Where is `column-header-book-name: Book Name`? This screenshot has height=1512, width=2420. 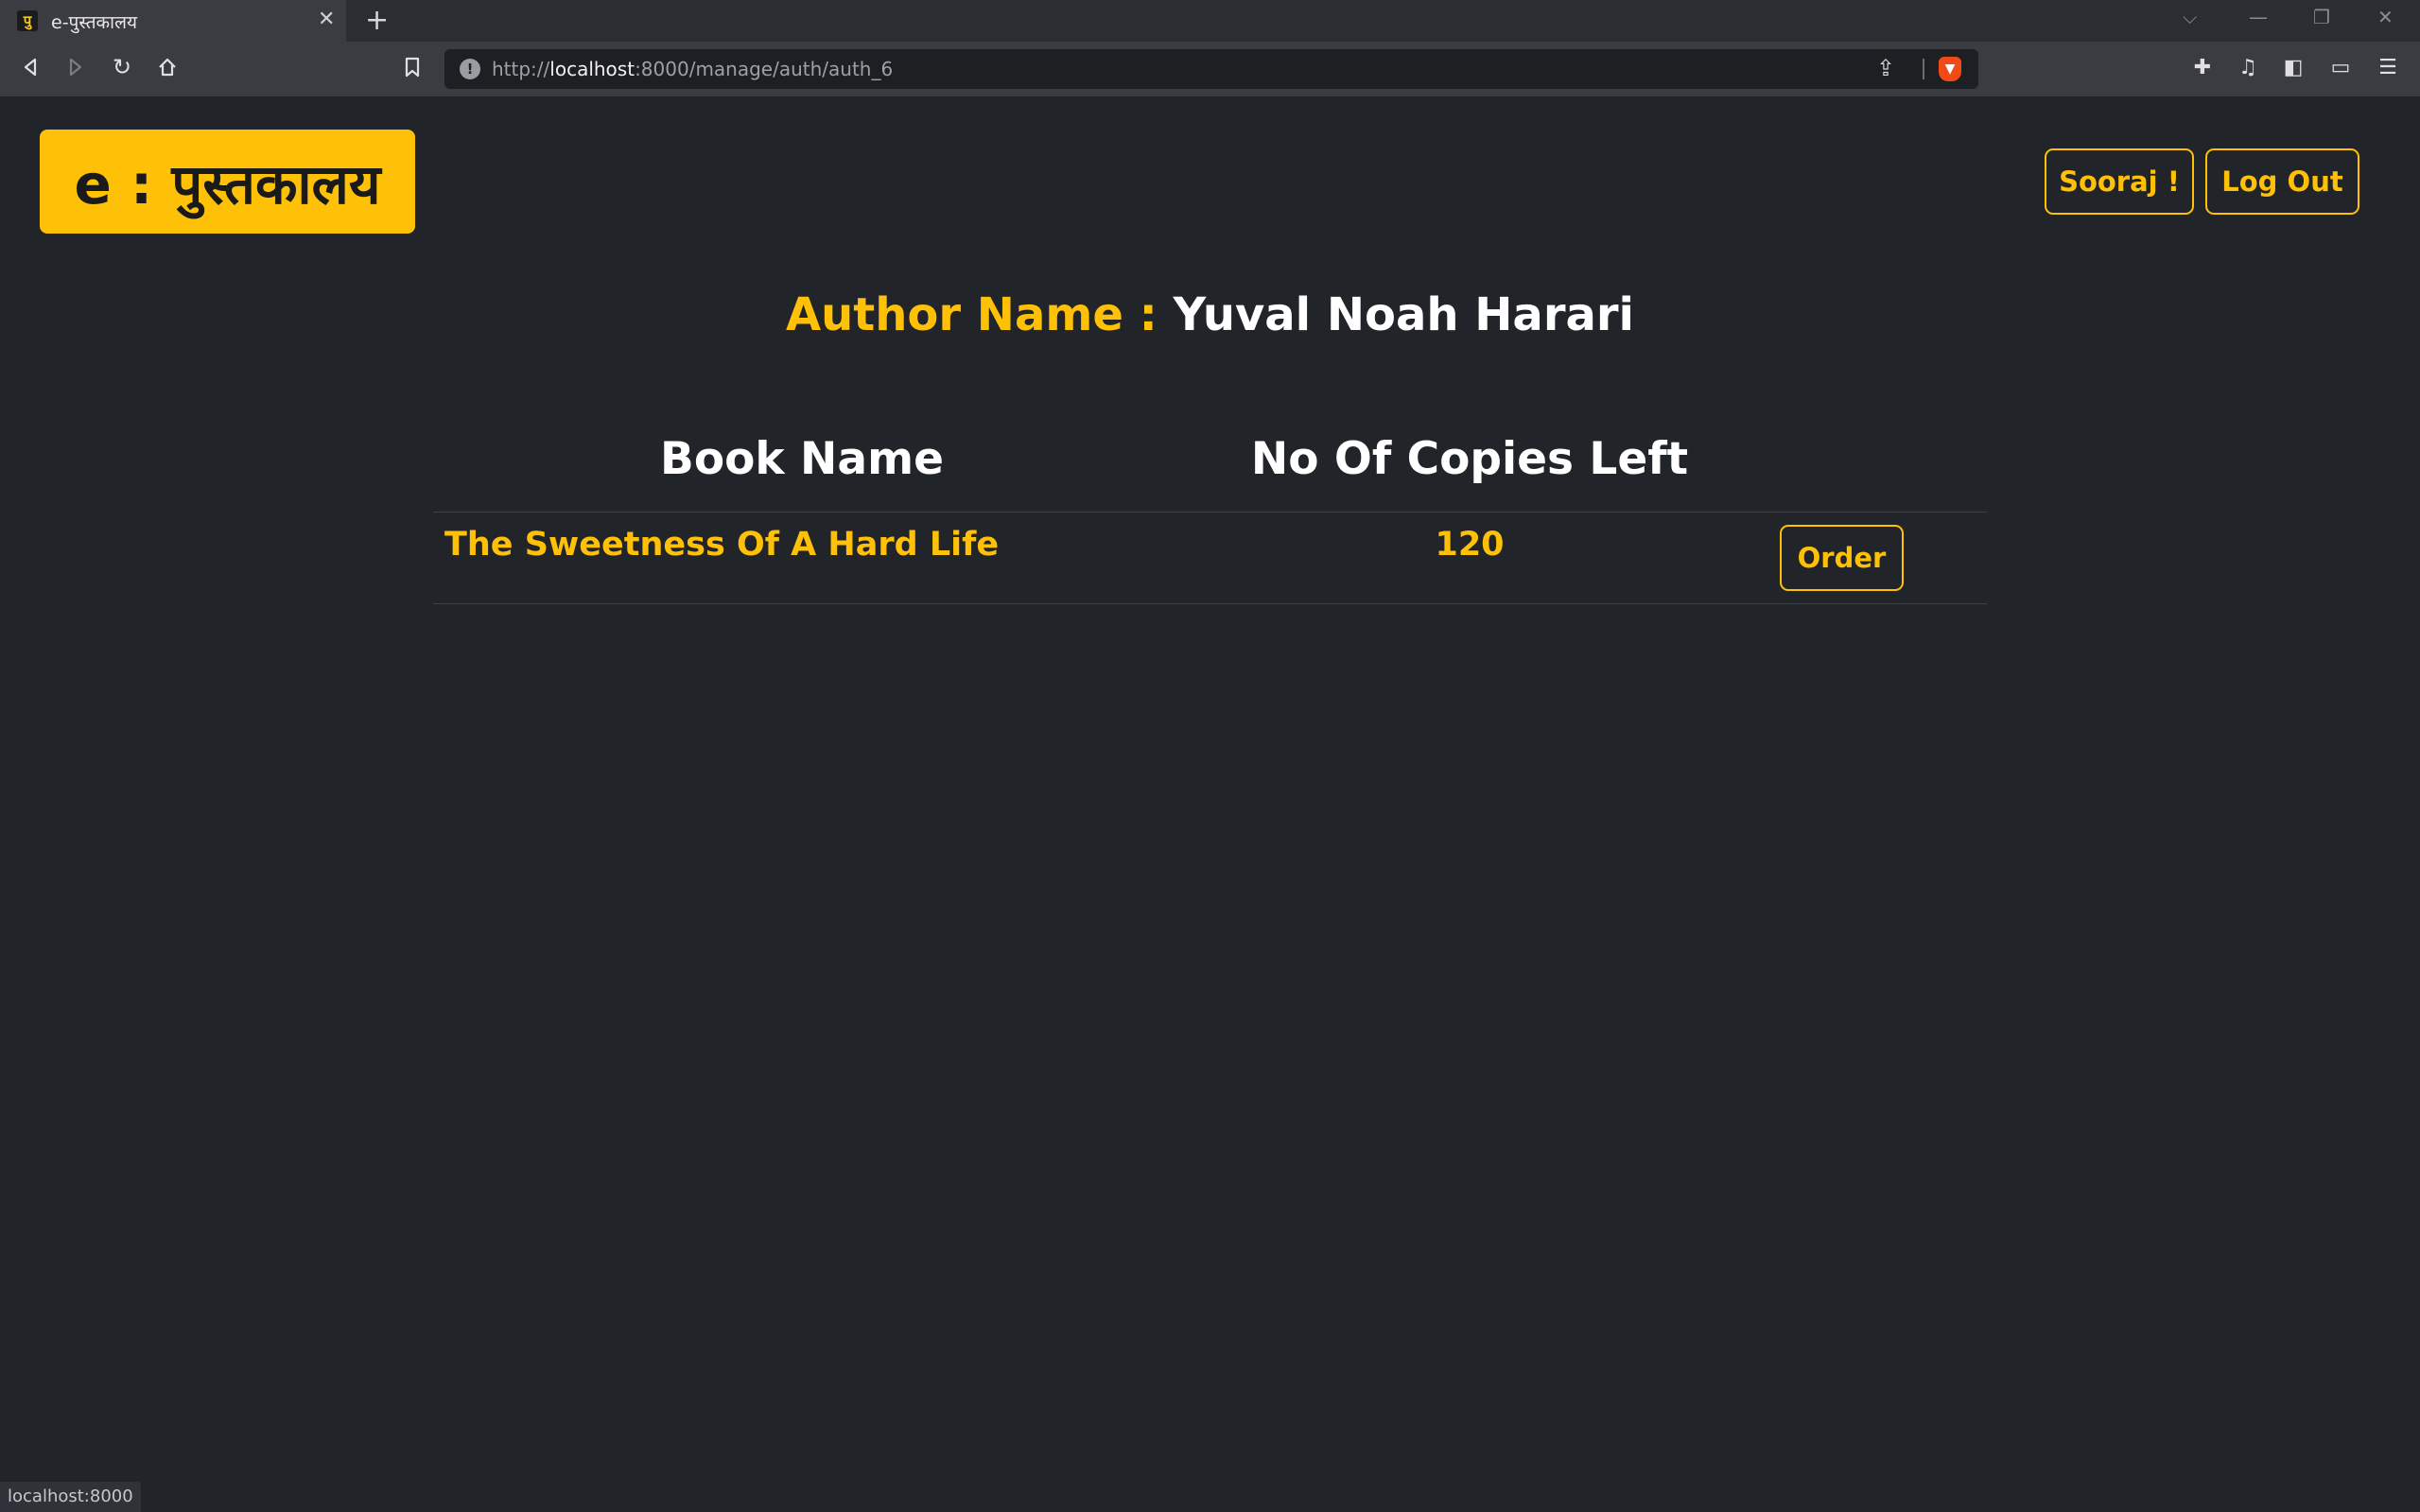
column-header-book-name: Book Name is located at coordinates (802, 459).